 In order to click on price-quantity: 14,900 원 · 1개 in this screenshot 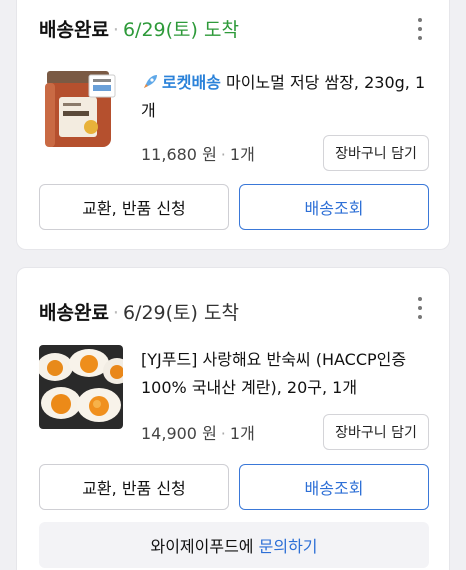, I will do `click(198, 432)`.